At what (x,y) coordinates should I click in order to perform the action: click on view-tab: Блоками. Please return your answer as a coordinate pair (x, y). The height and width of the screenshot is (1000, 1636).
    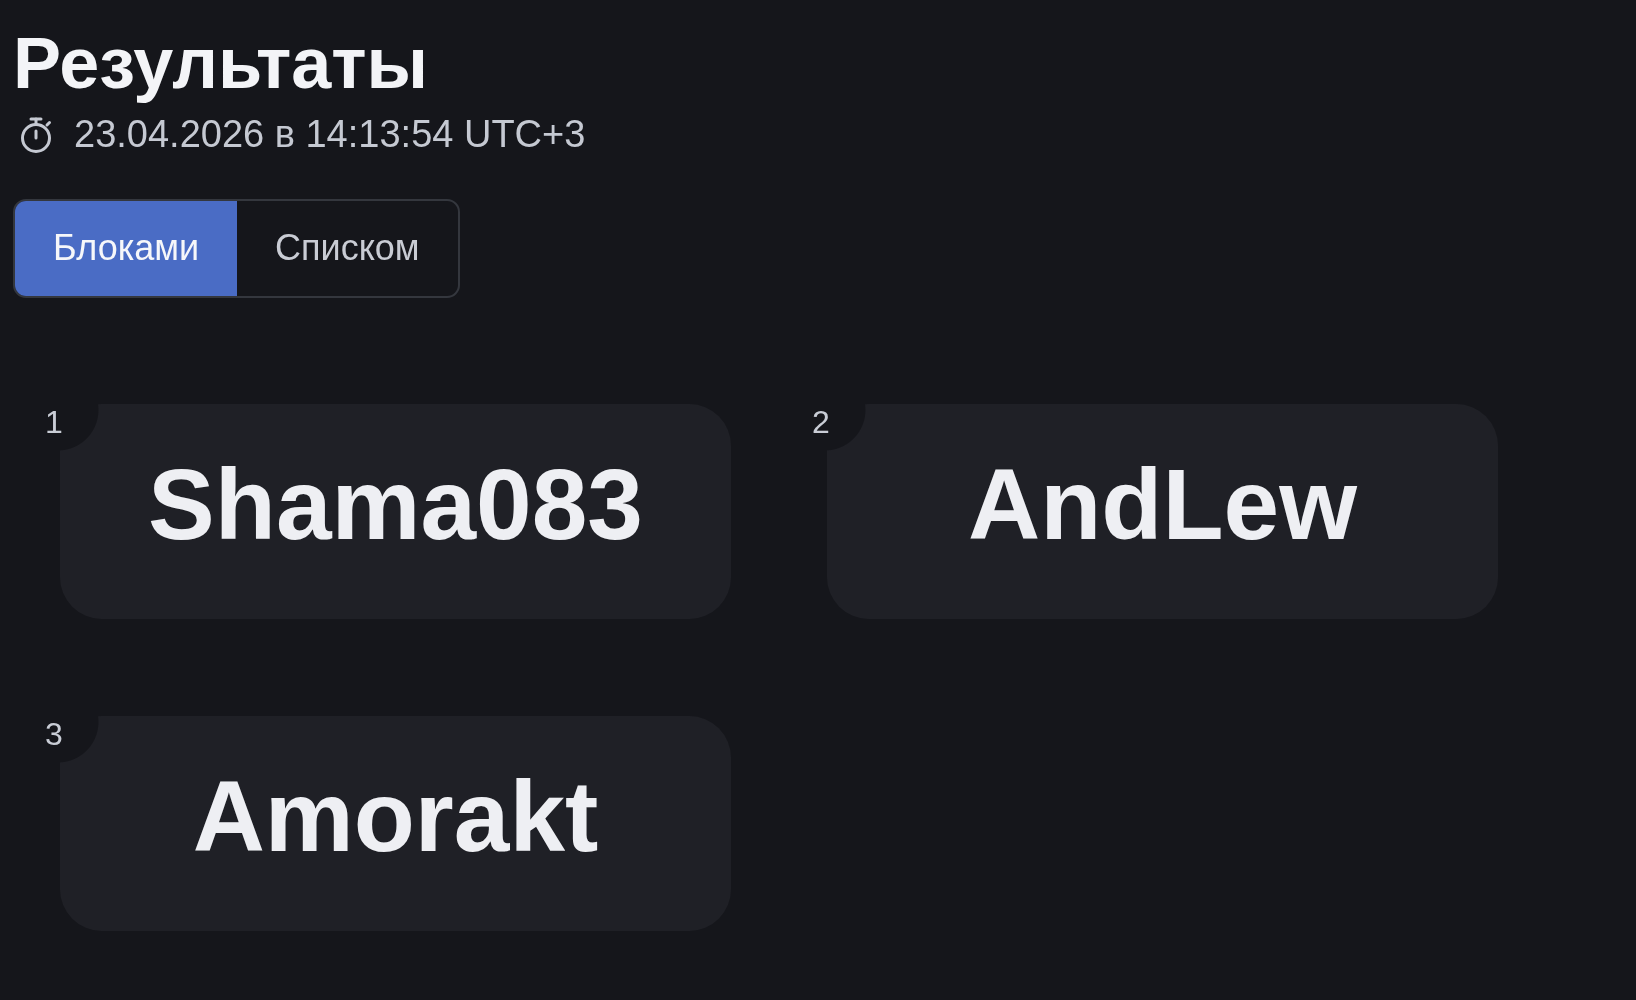
    Looking at the image, I should click on (126, 248).